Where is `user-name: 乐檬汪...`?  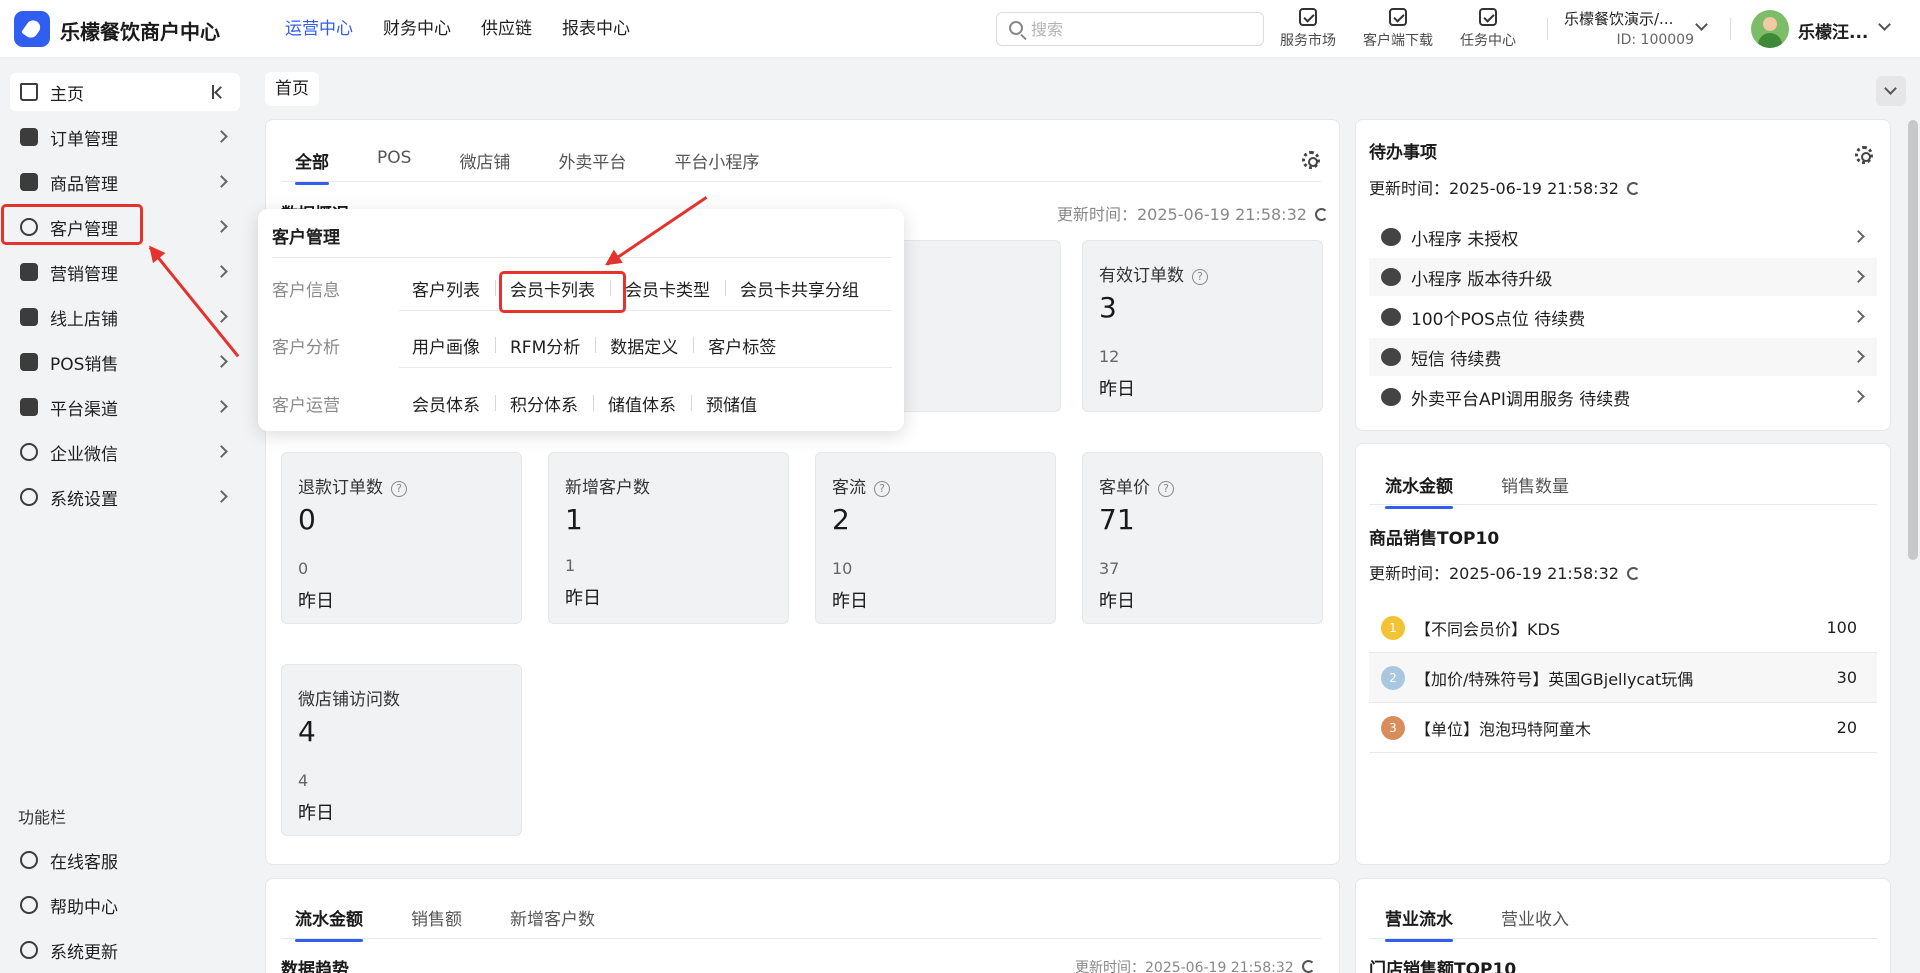 user-name: 乐檬汪... is located at coordinates (1833, 30).